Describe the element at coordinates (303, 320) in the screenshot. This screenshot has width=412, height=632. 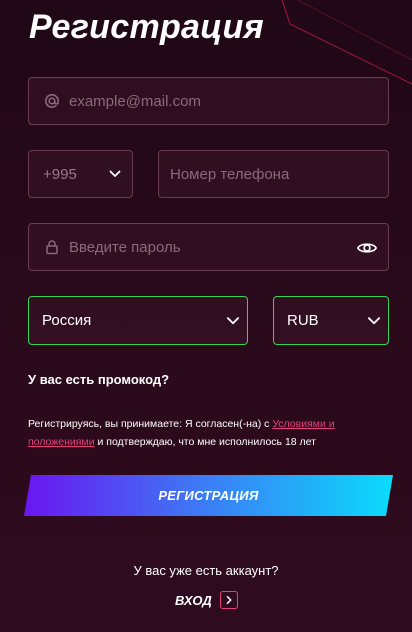
I see `currency-value: RUB` at that location.